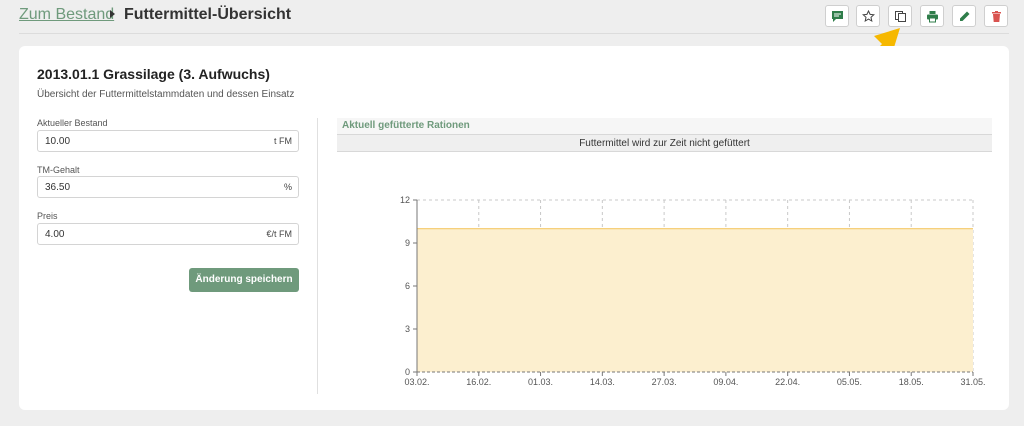  Describe the element at coordinates (317, 256) in the screenshot. I see `column-divider` at that location.